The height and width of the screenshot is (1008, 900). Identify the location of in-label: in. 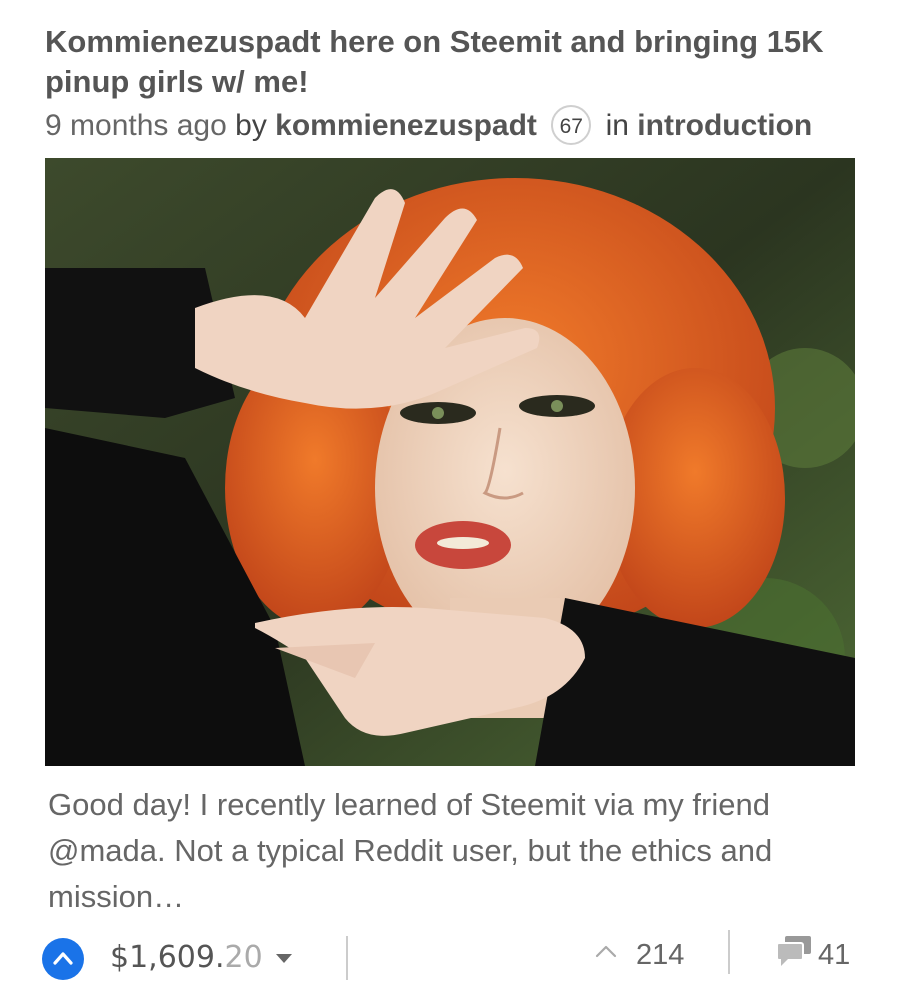
(617, 125).